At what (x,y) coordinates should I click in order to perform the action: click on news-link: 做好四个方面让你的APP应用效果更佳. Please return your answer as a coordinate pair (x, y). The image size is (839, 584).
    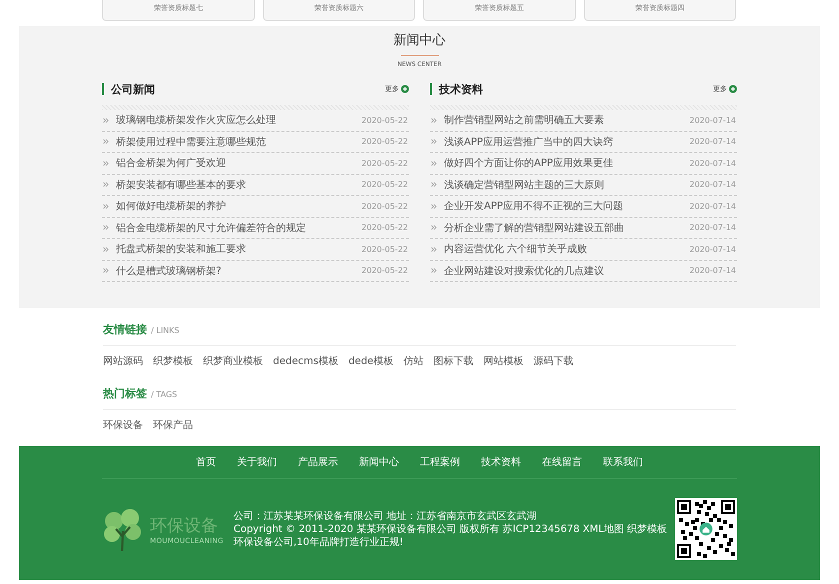
    Looking at the image, I should click on (567, 163).